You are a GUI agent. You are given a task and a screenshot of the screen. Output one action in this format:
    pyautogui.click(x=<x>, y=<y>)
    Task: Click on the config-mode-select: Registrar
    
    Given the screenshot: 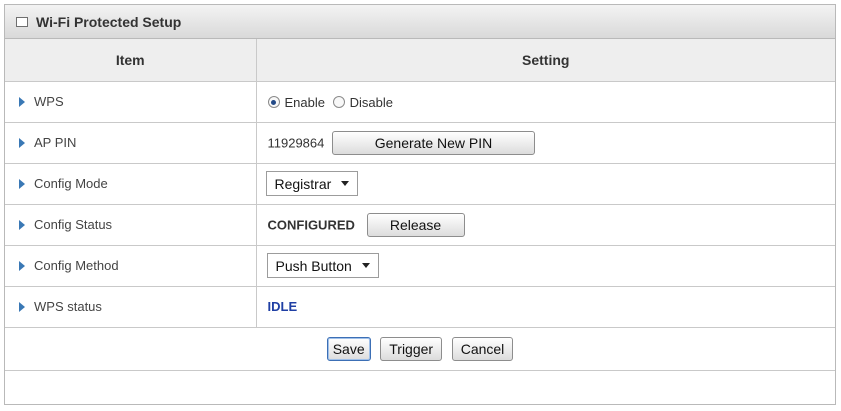 What is the action you would take?
    pyautogui.click(x=312, y=183)
    